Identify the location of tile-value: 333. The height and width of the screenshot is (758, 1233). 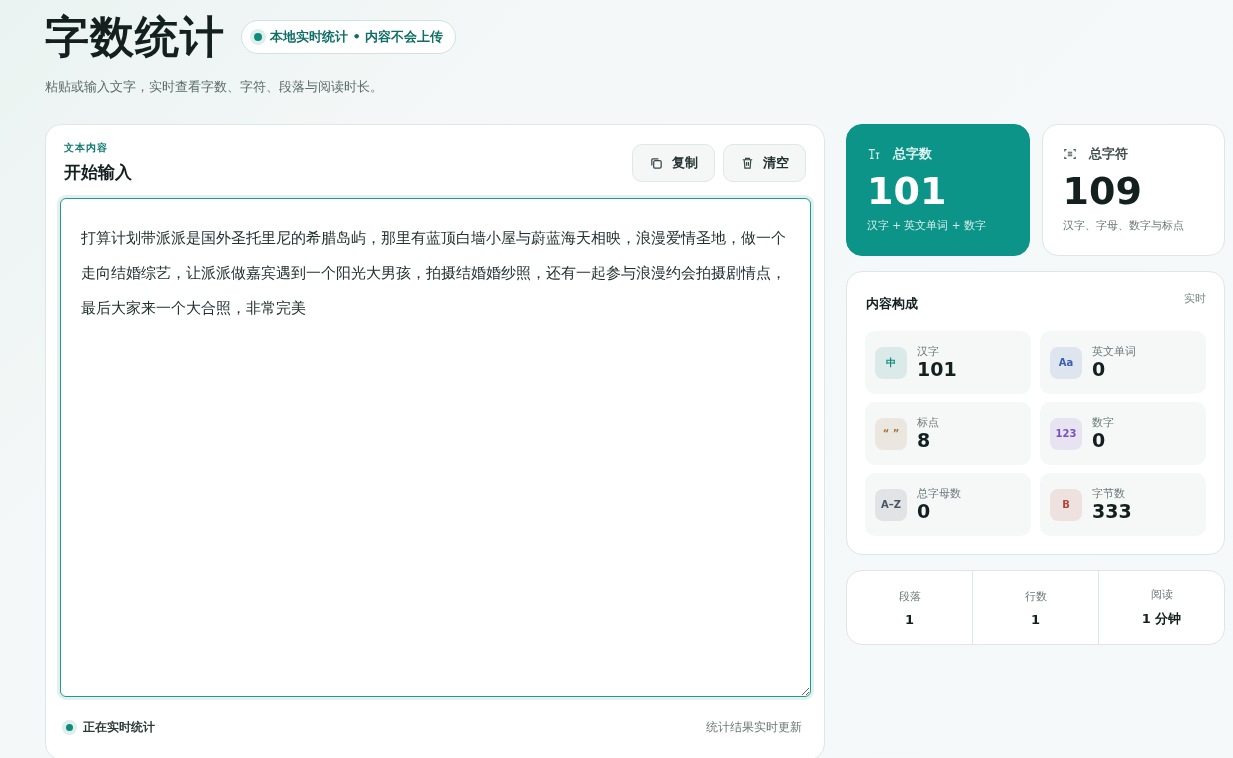
(1112, 511).